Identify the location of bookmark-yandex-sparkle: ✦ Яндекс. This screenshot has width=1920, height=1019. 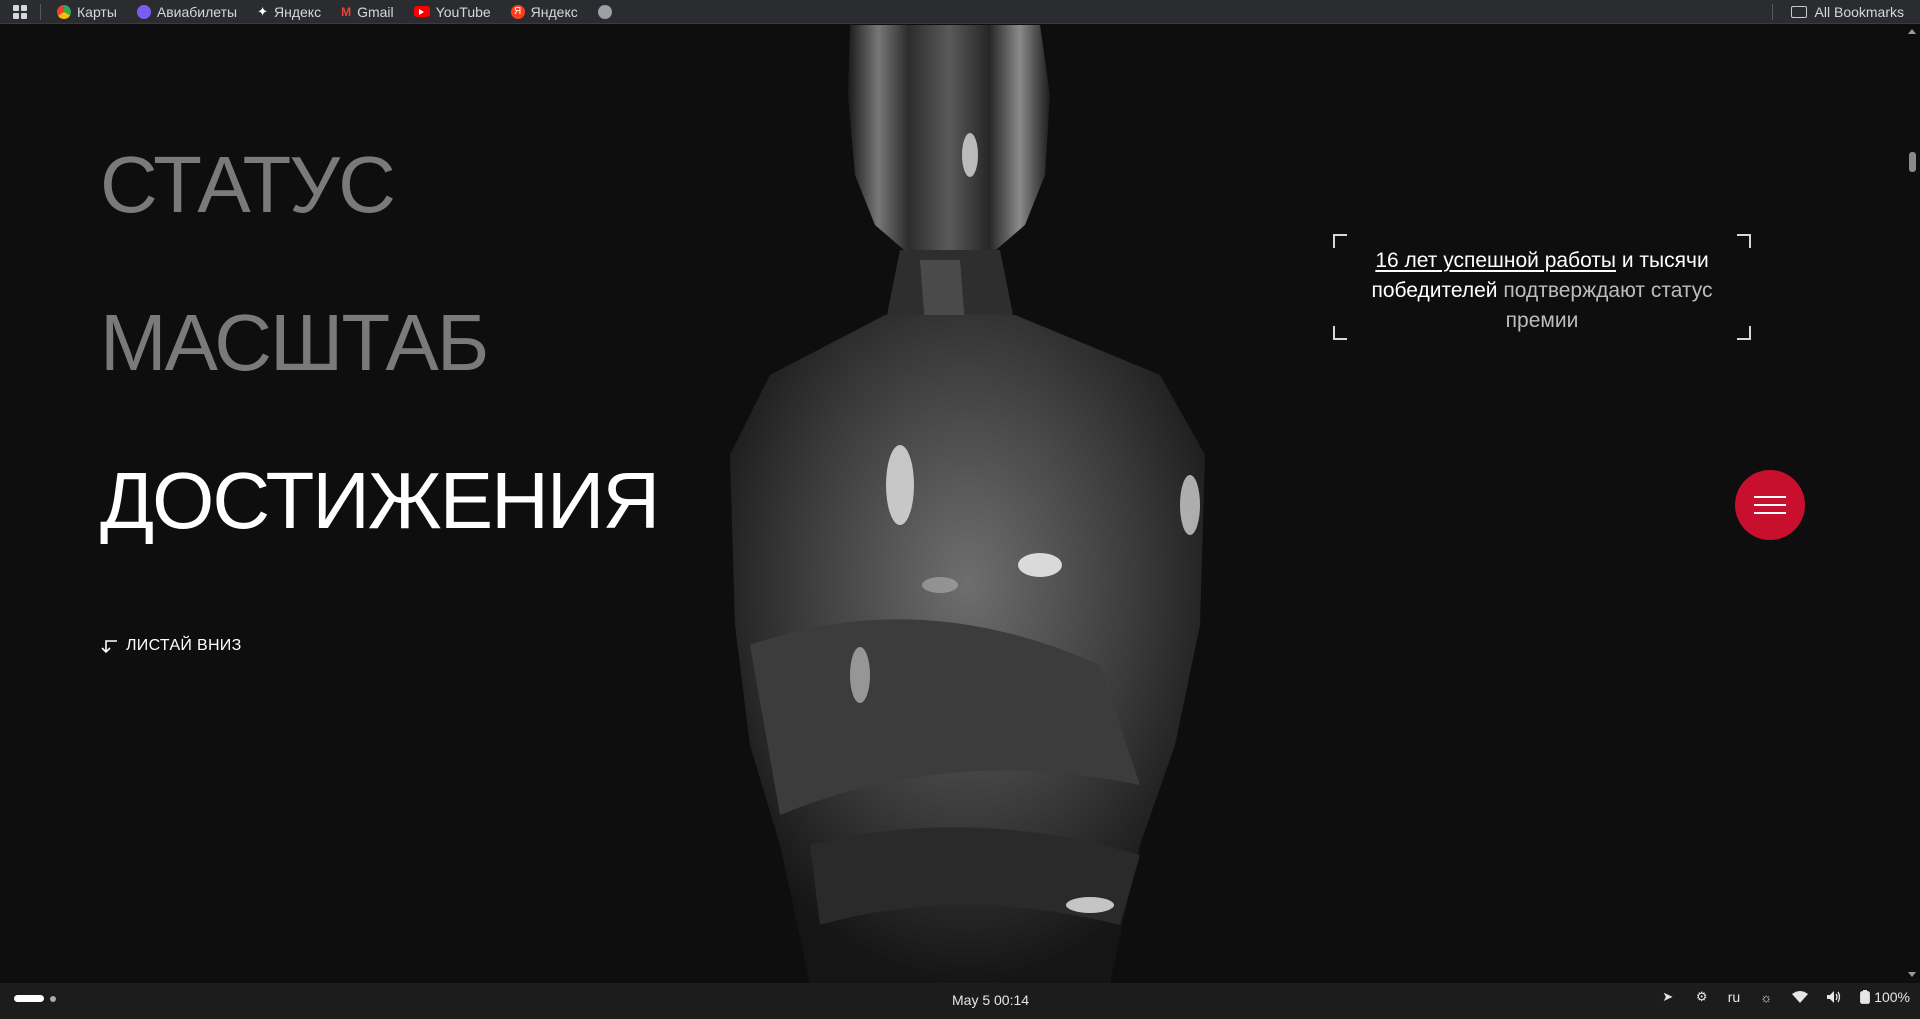
(289, 12).